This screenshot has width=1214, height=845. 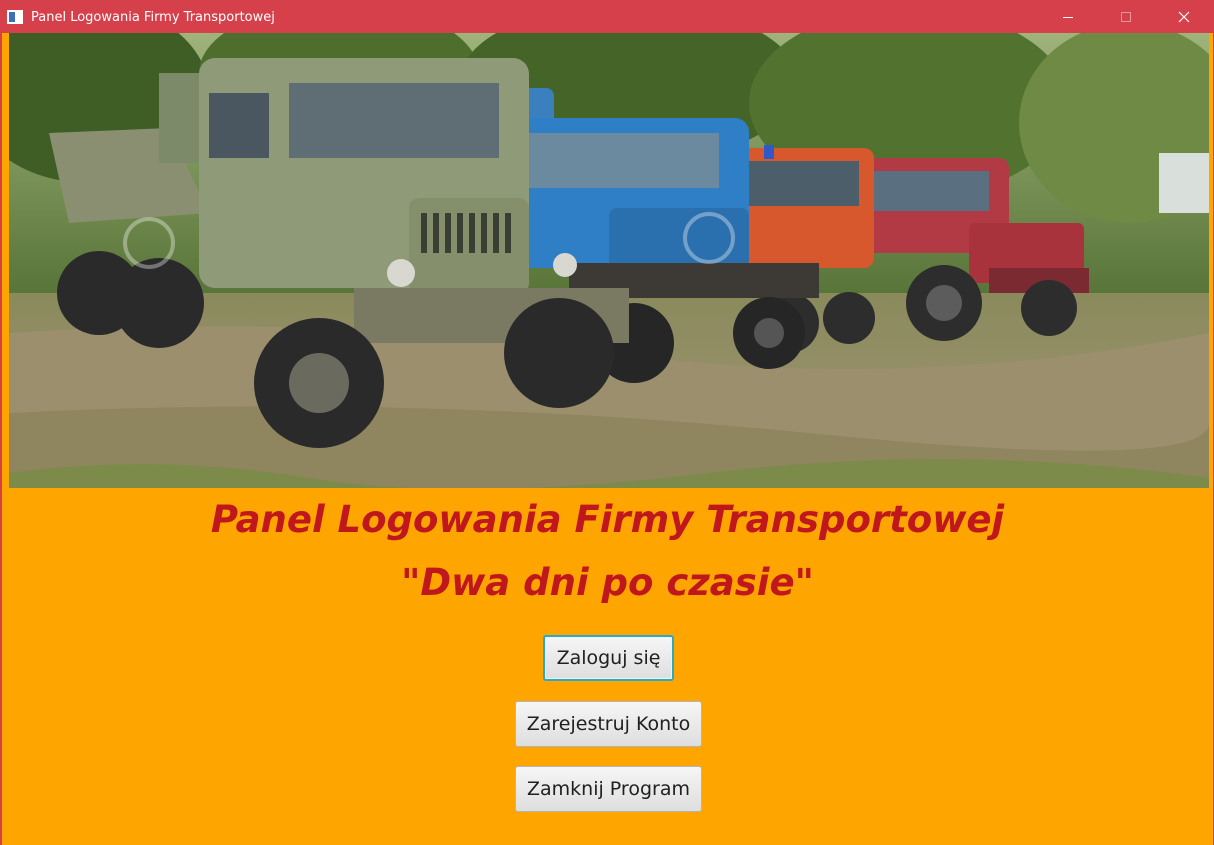 I want to click on company-slogan: "Dwa dni po czasie", so click(x=607, y=582).